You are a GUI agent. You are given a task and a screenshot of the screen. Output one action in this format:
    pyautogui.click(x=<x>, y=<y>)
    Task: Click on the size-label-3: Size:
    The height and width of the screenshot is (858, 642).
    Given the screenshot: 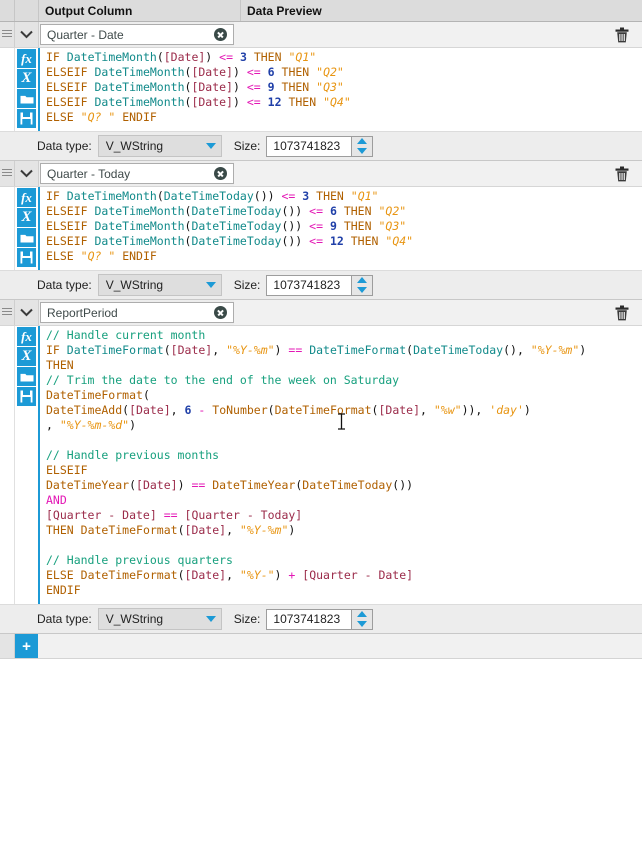 What is the action you would take?
    pyautogui.click(x=247, y=619)
    